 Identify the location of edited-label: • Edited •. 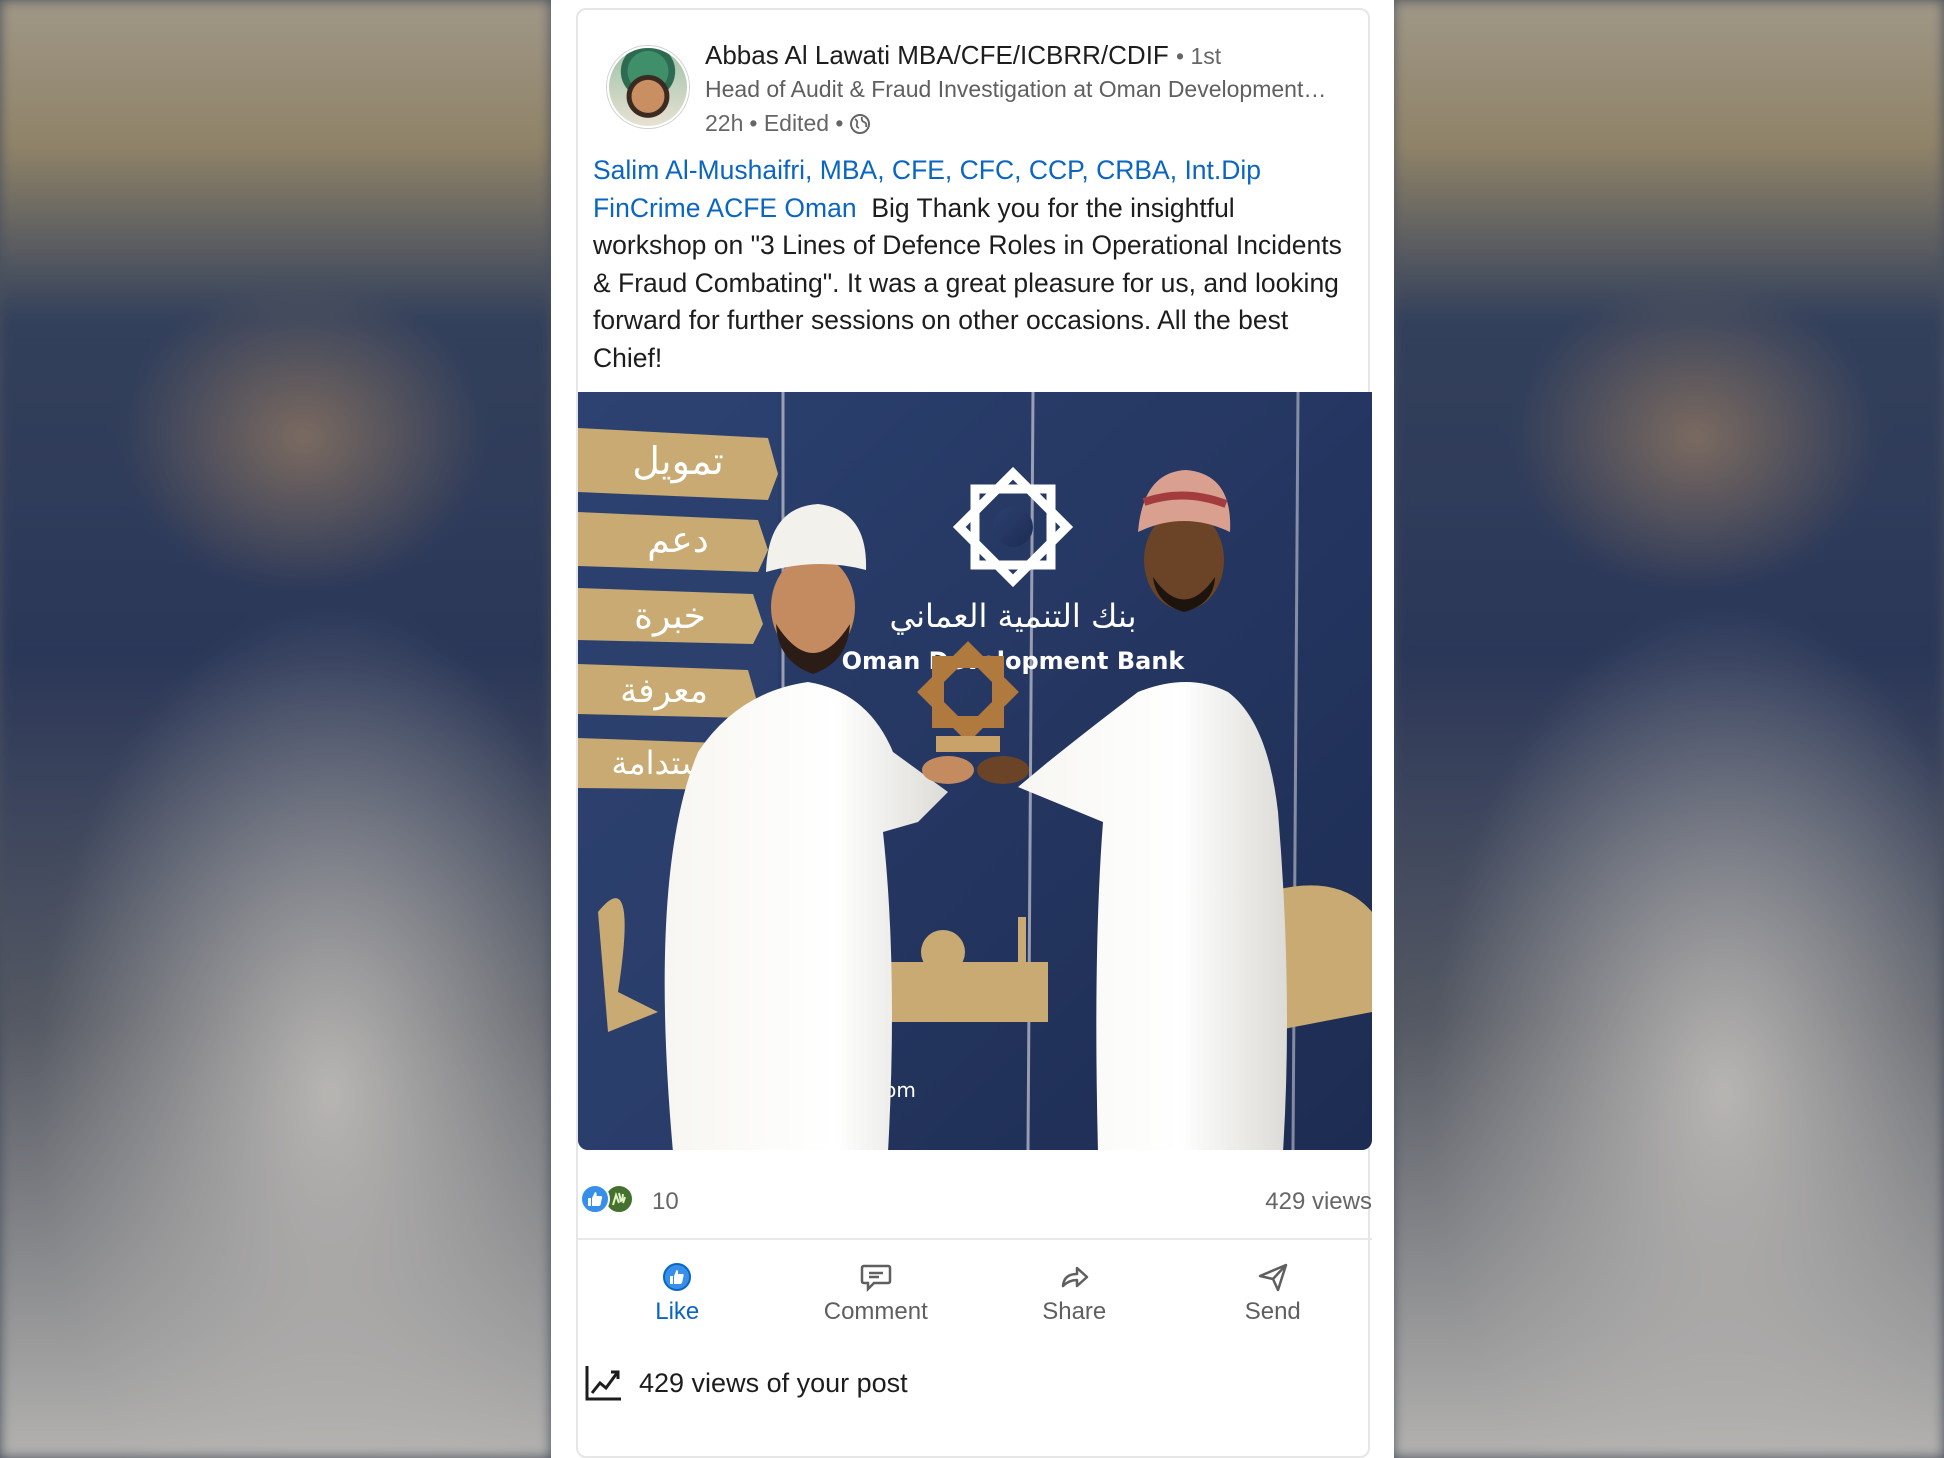
(796, 123).